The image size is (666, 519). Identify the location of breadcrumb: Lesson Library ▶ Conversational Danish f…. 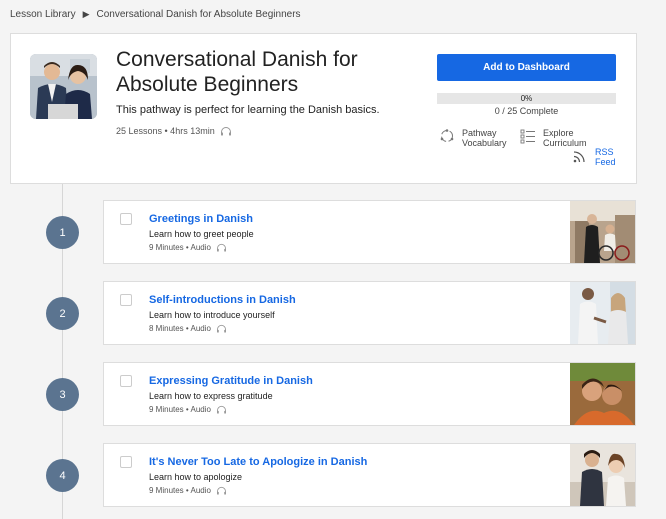
(155, 14).